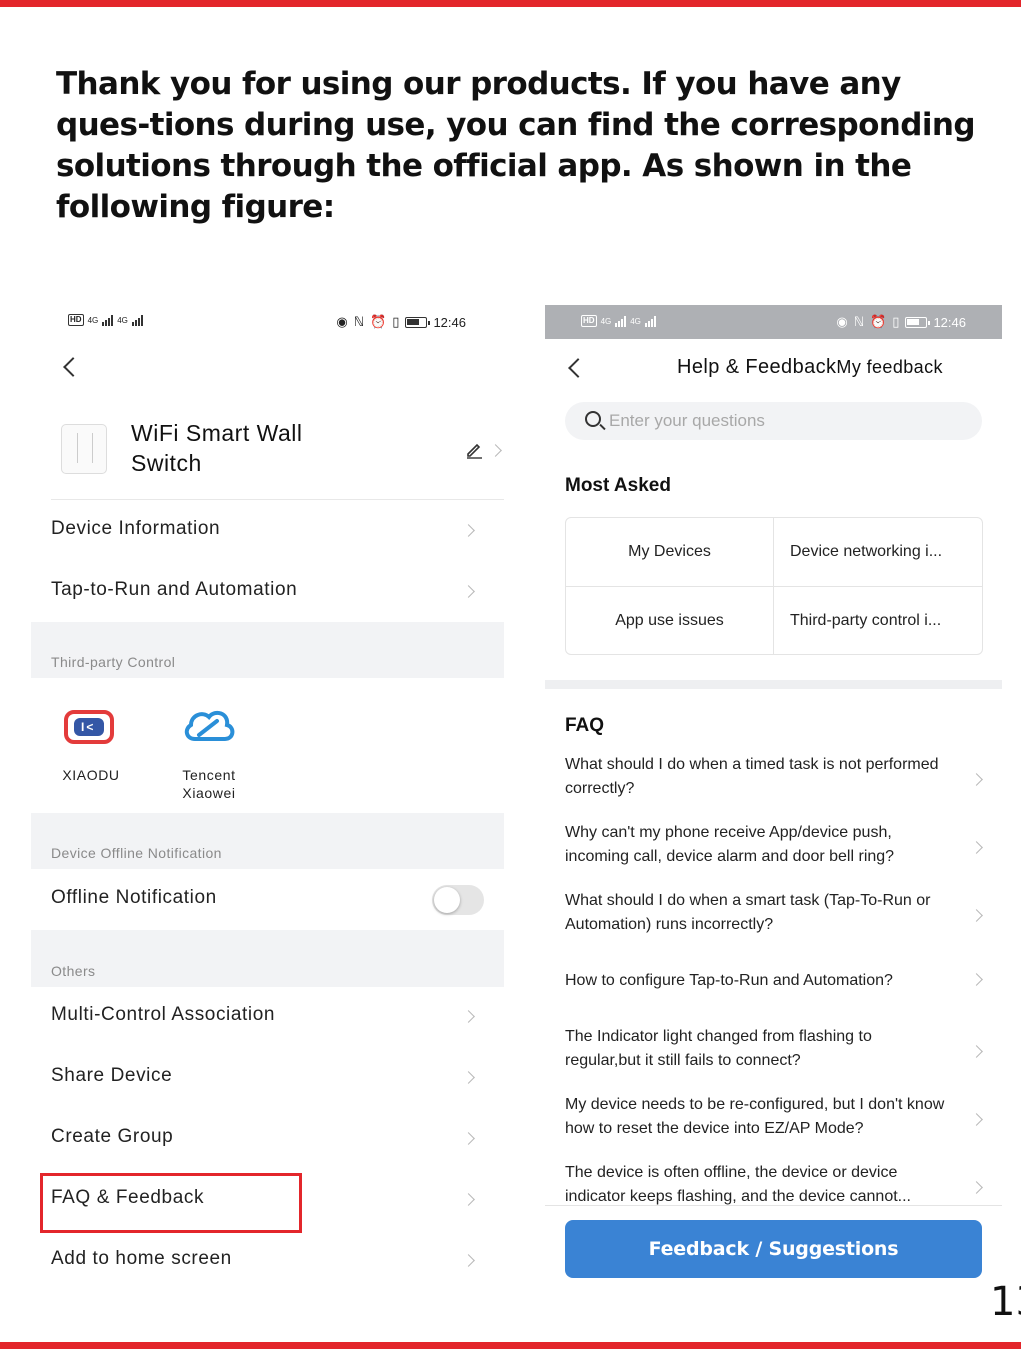 The height and width of the screenshot is (1349, 1021). I want to click on most-asked-heading: Most Asked, so click(618, 485).